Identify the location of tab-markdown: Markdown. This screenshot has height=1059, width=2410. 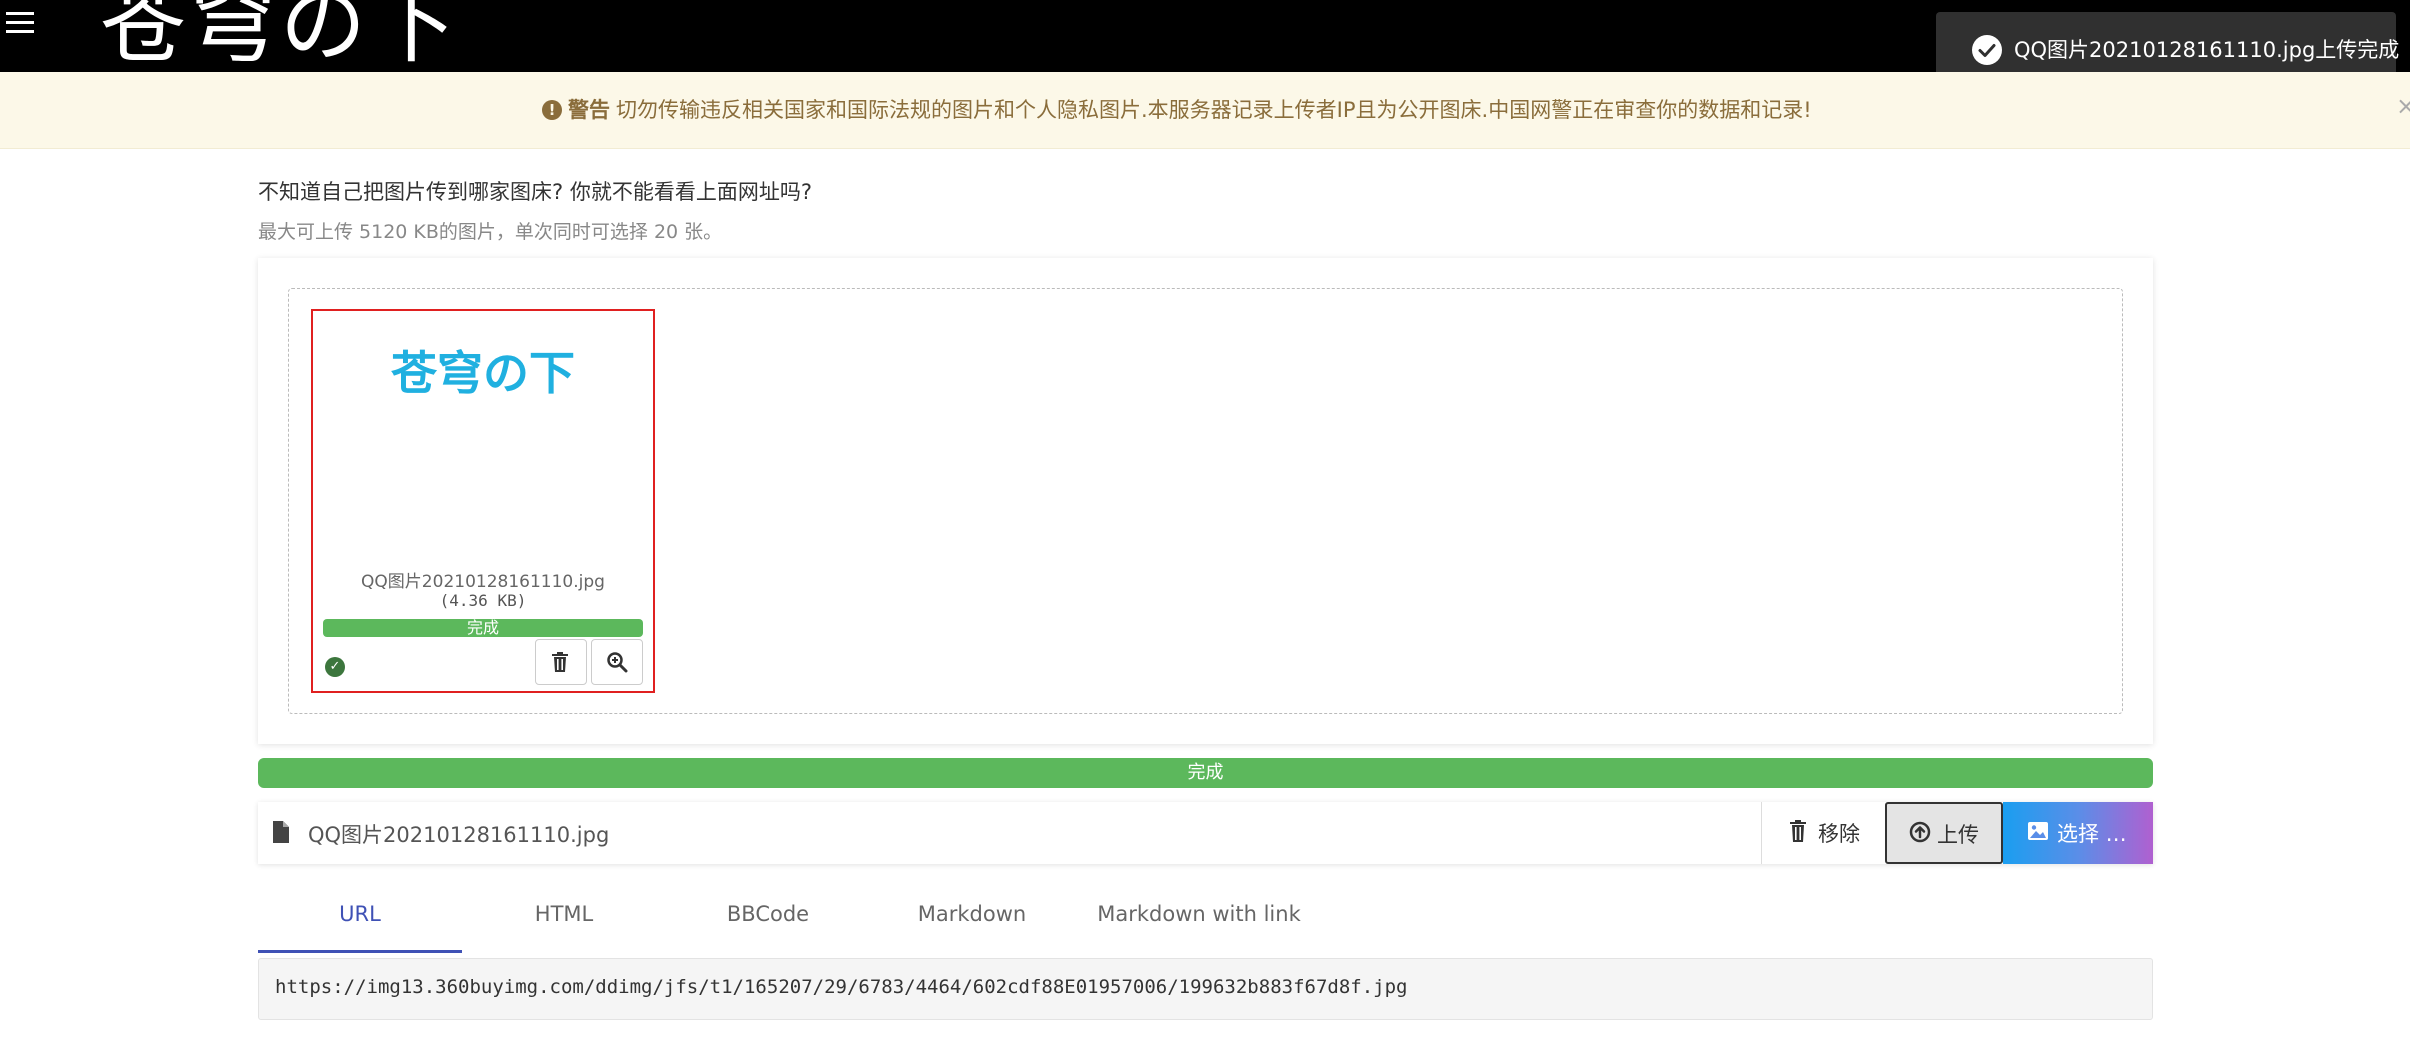
(972, 914).